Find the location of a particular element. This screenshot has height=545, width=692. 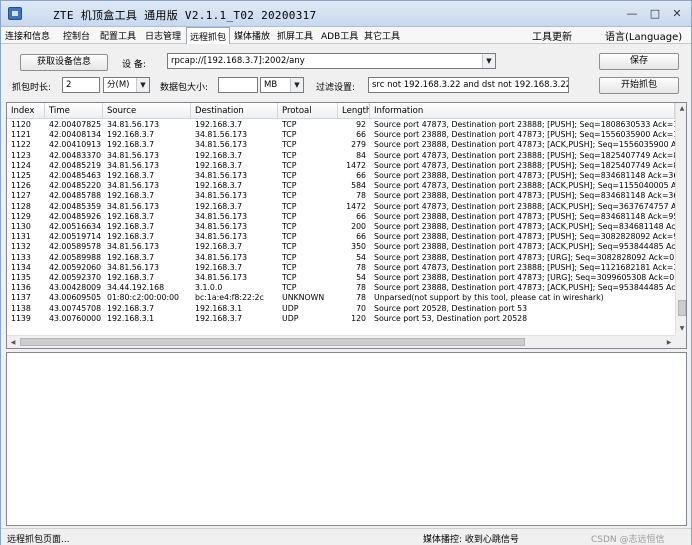

language-menu: 语言(Language) is located at coordinates (643, 35).